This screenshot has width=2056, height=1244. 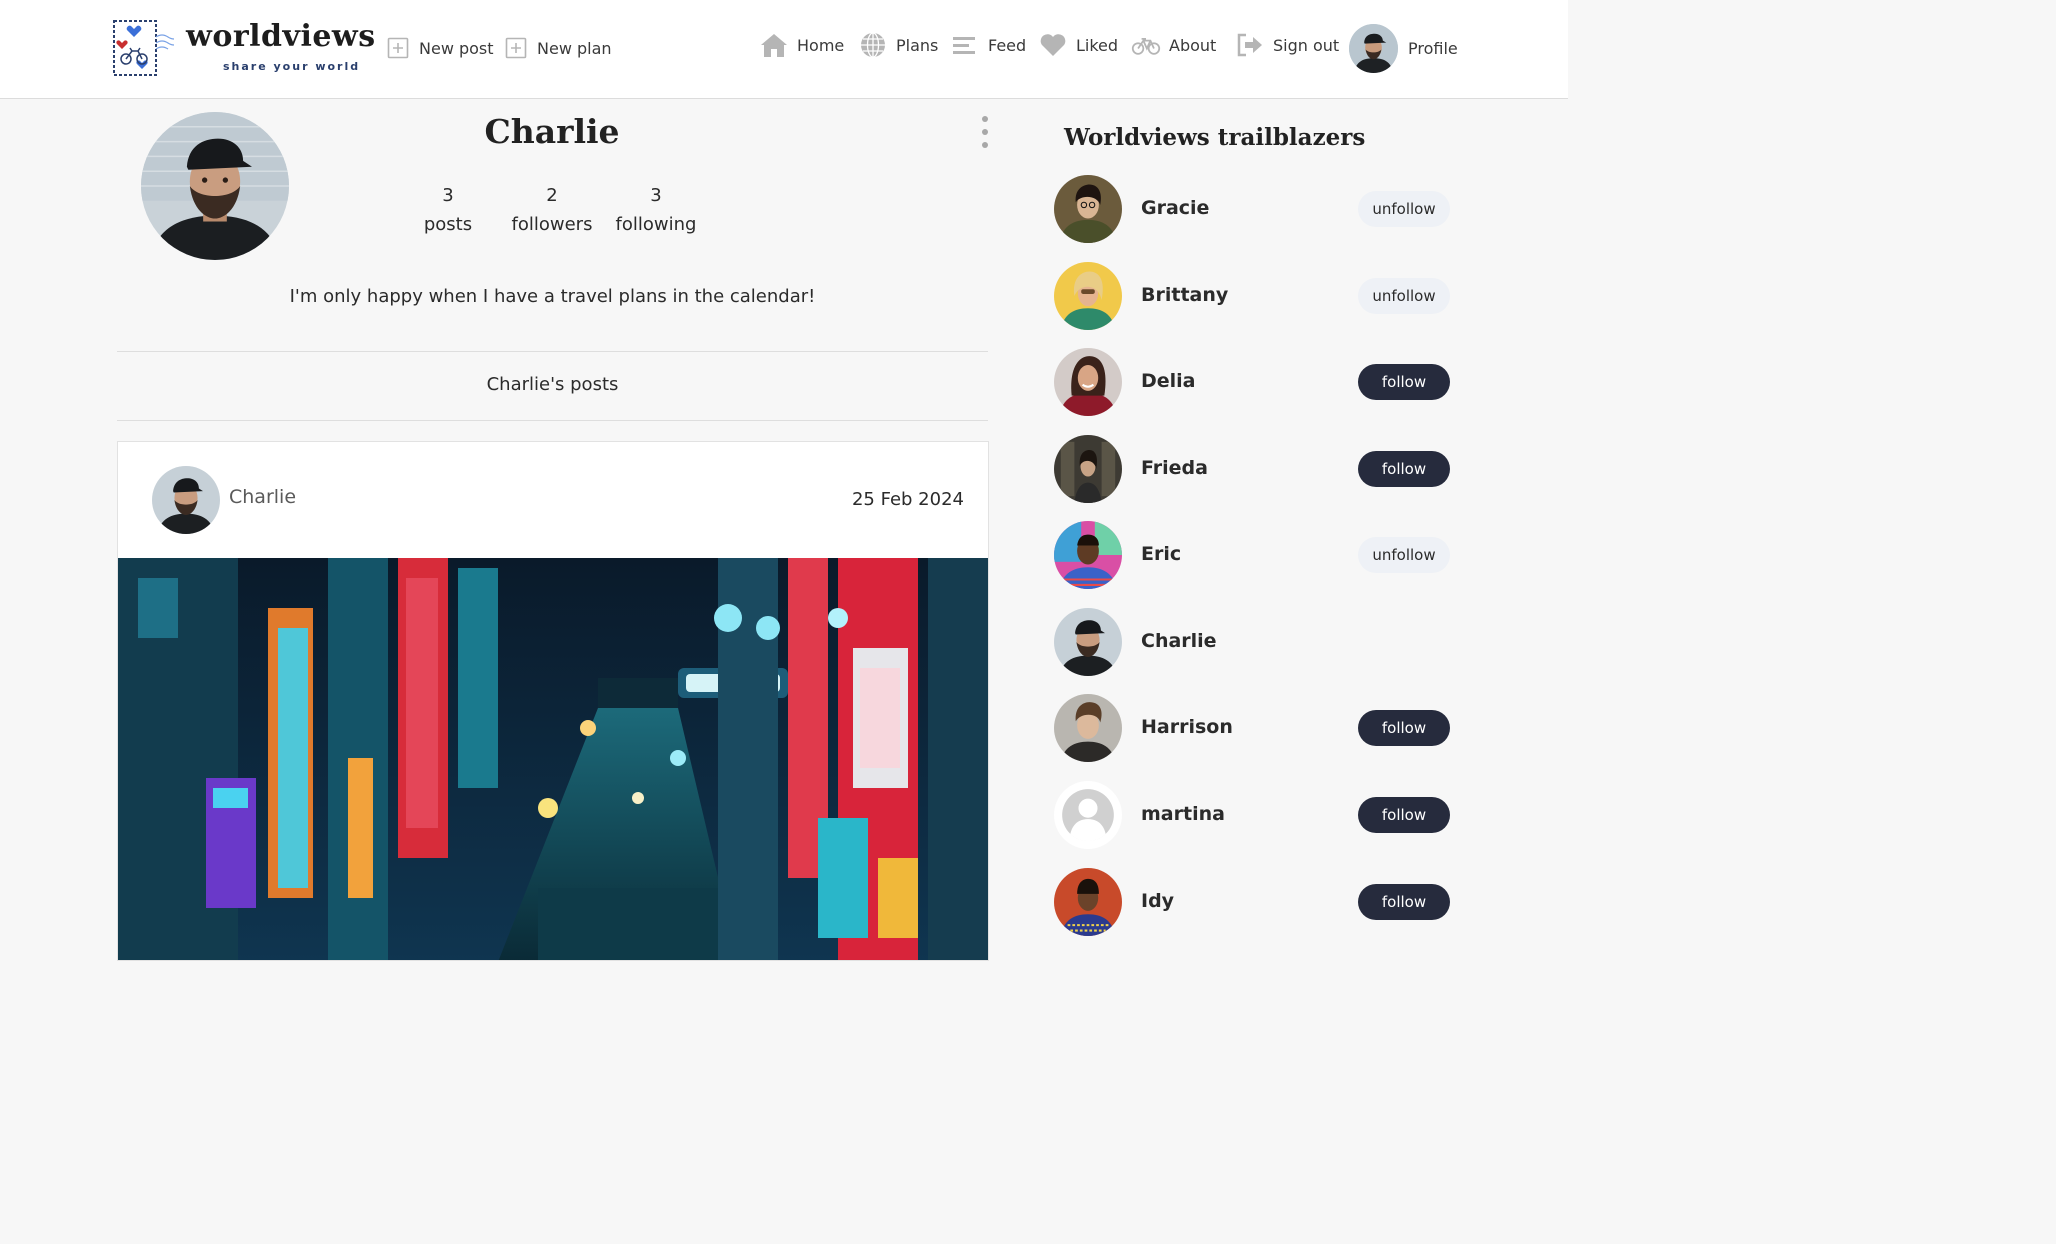 What do you see at coordinates (143, 48) in the screenshot?
I see `logo-stamp-icon` at bounding box center [143, 48].